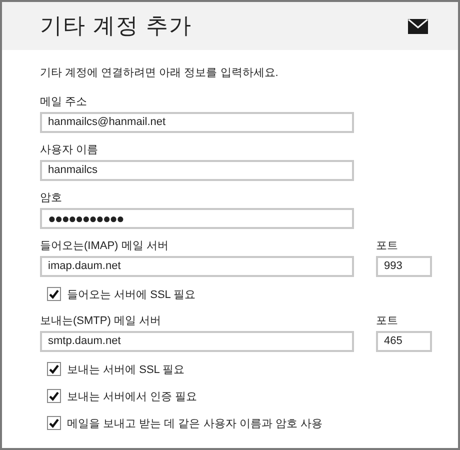 The height and width of the screenshot is (450, 460). Describe the element at coordinates (194, 423) in the screenshot. I see `checkbox-label: 메일을 보내고 받는 데 같은 사용자 이름과 암호 사용` at that location.